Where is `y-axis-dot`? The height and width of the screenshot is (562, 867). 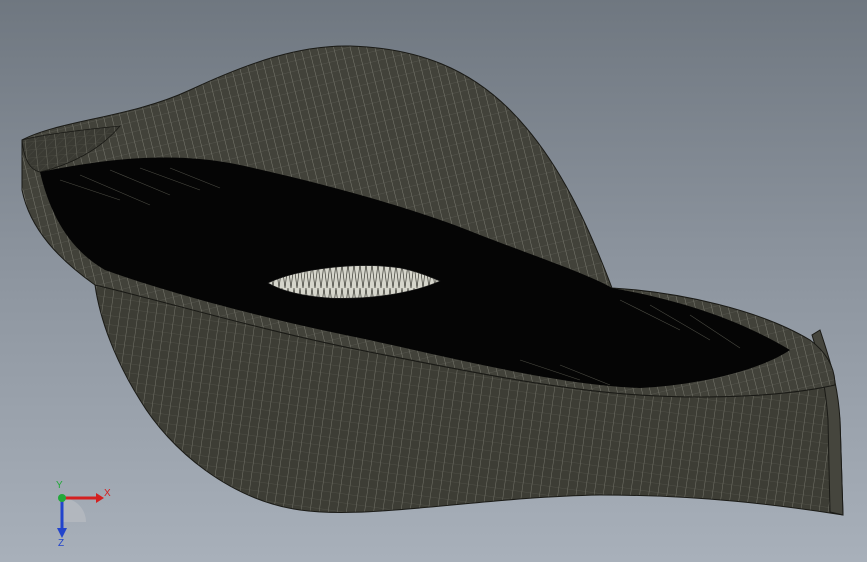 y-axis-dot is located at coordinates (62, 498).